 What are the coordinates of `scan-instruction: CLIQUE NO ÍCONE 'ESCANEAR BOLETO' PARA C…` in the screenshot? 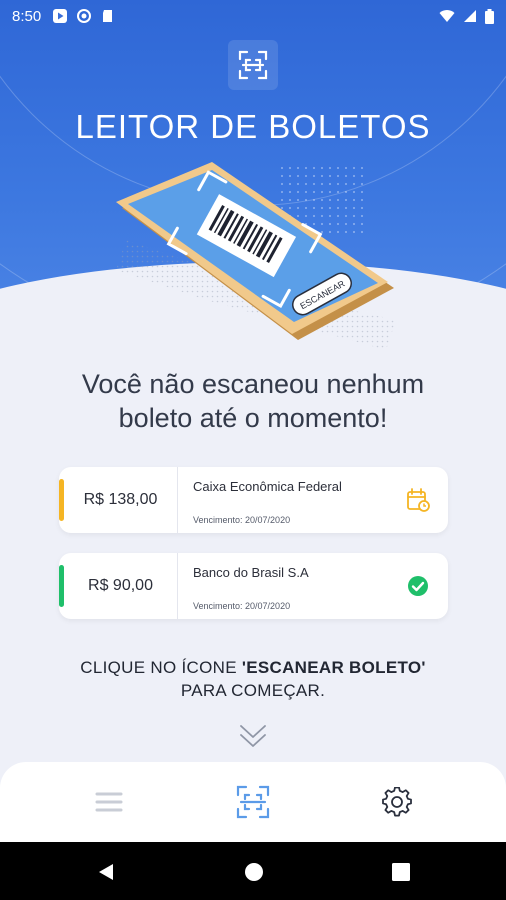 It's located at (253, 679).